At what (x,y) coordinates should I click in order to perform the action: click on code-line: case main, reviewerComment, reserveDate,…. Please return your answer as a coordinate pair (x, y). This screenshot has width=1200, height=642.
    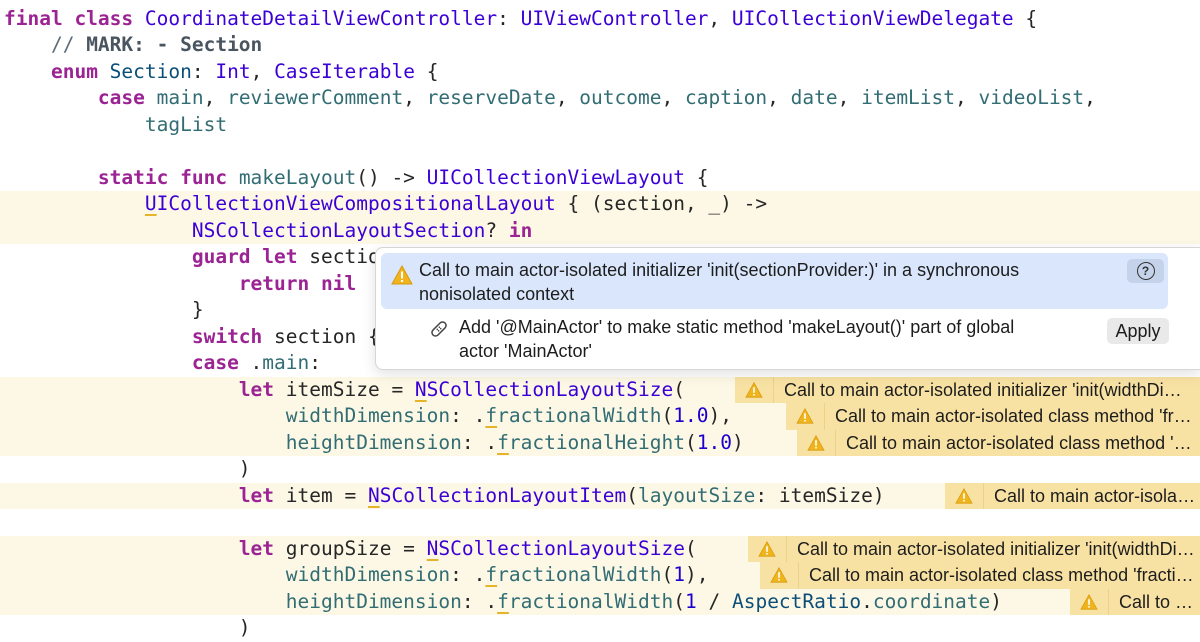
    Looking at the image, I should click on (600, 98).